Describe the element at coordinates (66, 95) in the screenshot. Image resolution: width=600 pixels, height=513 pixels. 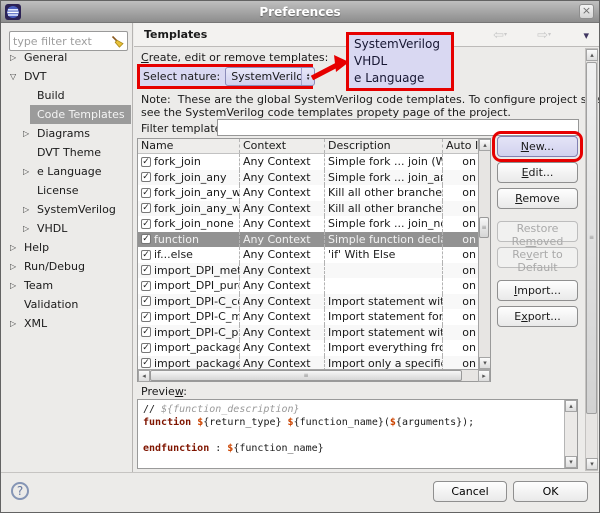
I see `sidebar-item-build: Build` at that location.